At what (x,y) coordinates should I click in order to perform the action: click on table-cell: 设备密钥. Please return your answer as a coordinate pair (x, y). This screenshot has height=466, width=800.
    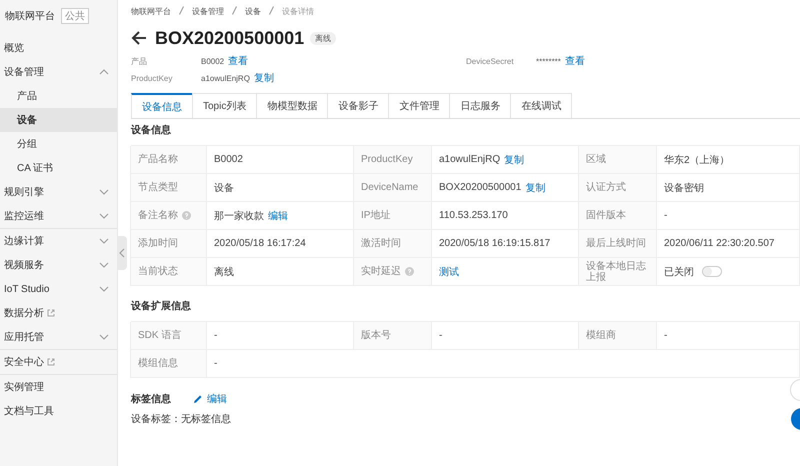
    Looking at the image, I should click on (728, 188).